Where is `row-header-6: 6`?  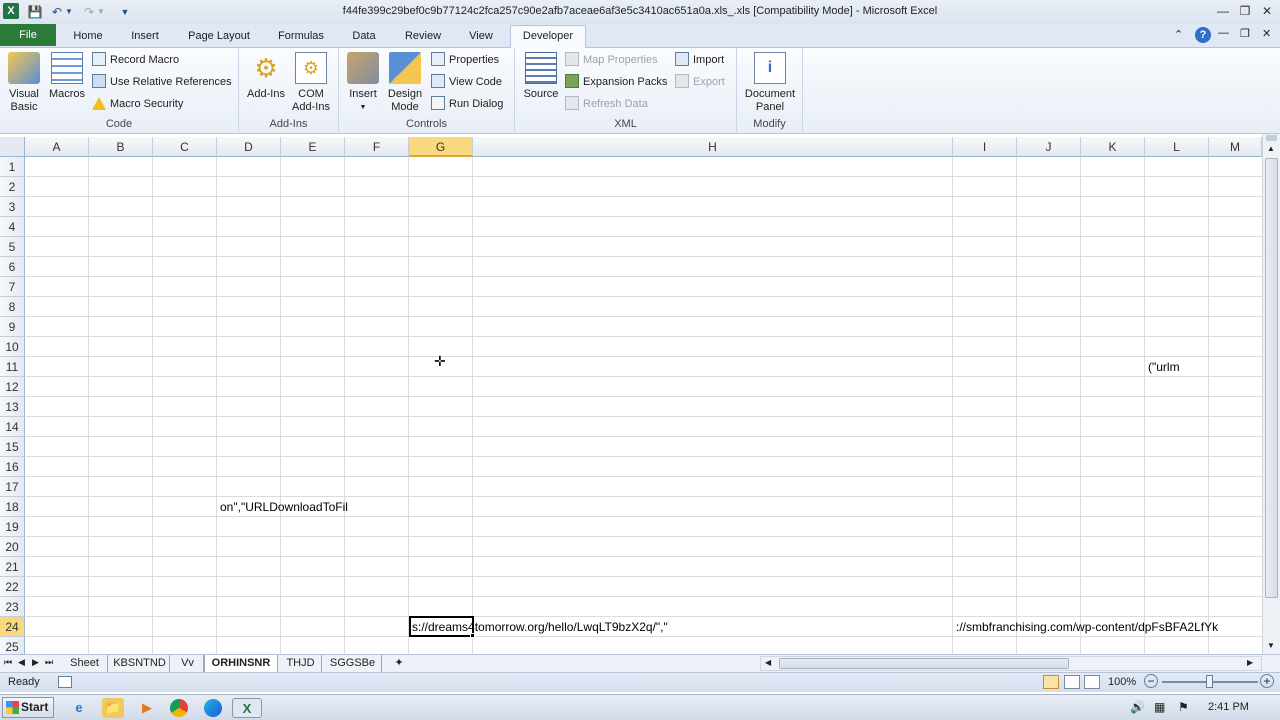
row-header-6: 6 is located at coordinates (12, 267).